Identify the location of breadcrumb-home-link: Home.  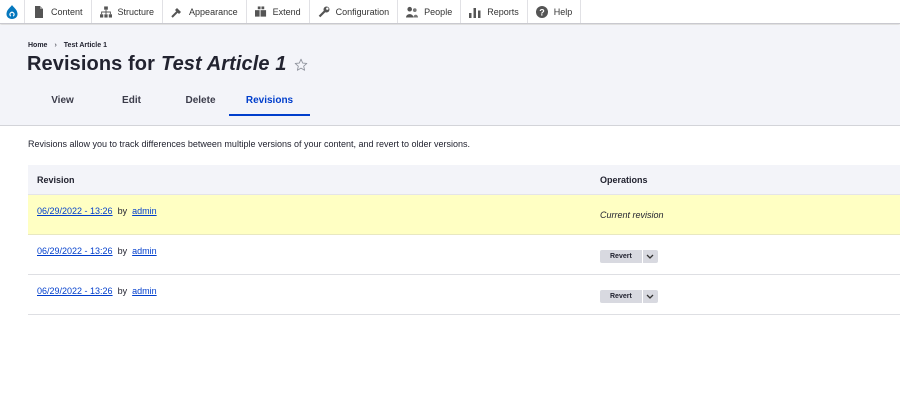
(37, 45).